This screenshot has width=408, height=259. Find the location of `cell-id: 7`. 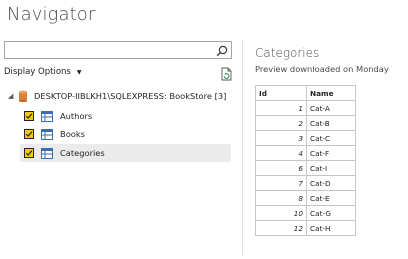

cell-id: 7 is located at coordinates (281, 183).